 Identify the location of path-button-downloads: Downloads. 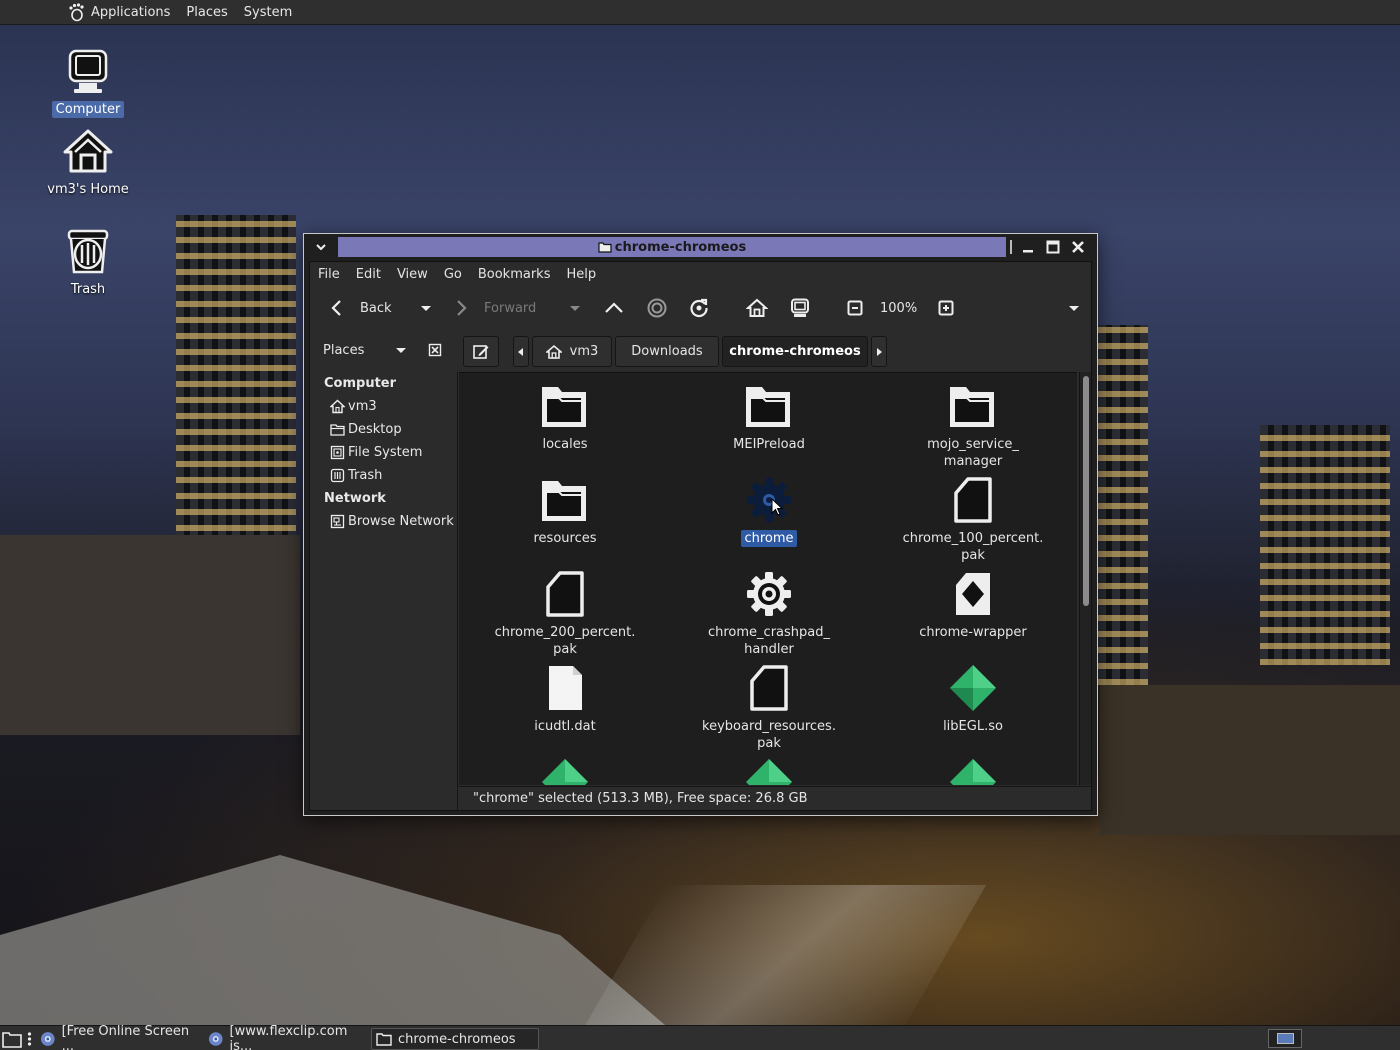
(667, 351).